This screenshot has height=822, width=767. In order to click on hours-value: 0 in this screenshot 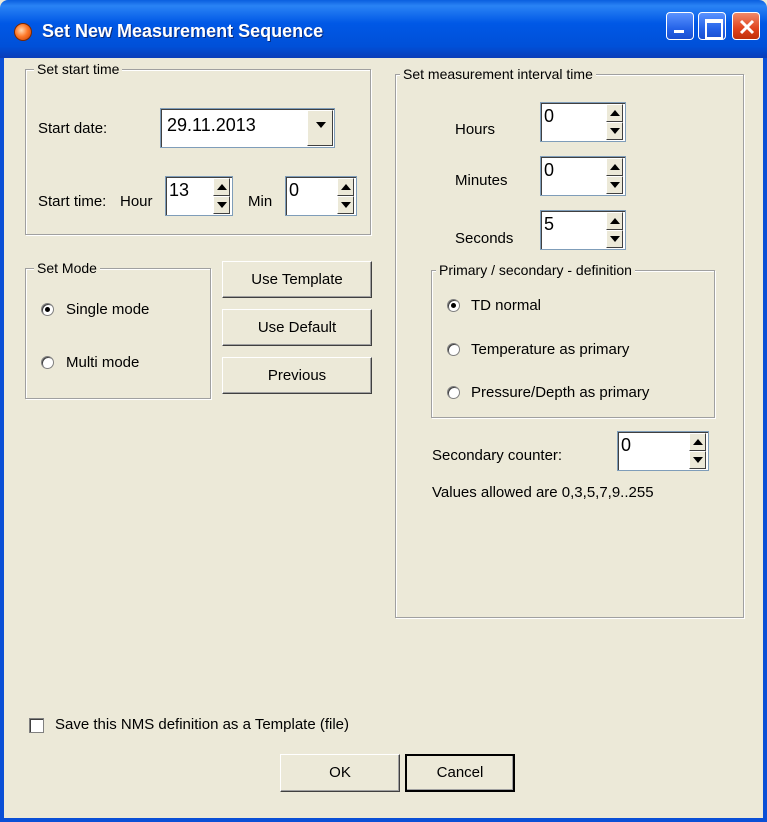, I will do `click(549, 116)`.